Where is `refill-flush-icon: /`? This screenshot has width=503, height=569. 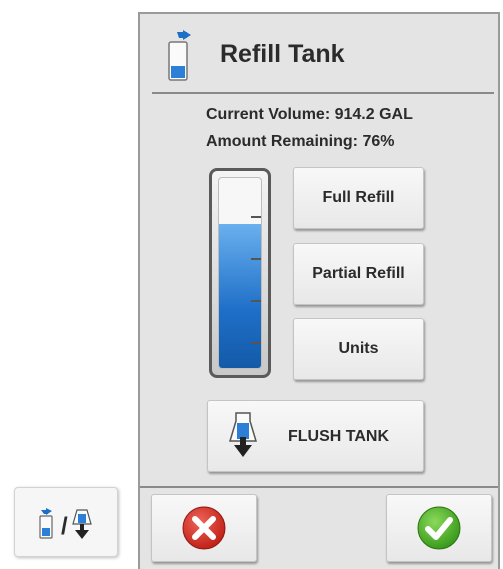 refill-flush-icon: / is located at coordinates (65, 524).